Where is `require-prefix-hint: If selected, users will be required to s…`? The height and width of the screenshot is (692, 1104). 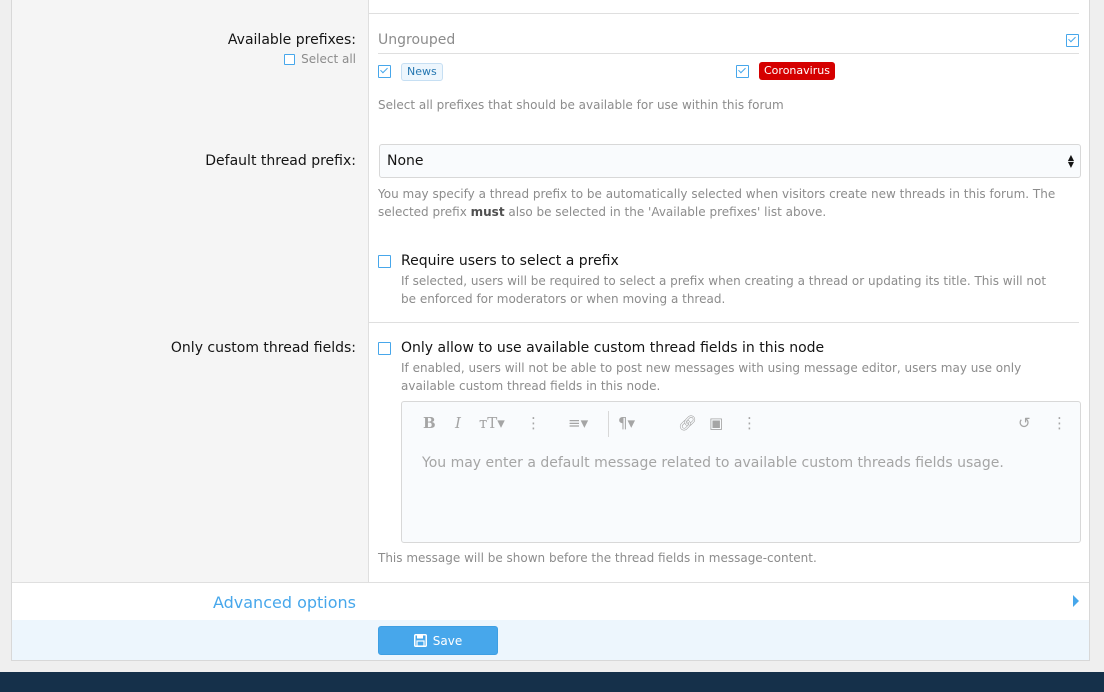 require-prefix-hint: If selected, users will be required to s… is located at coordinates (724, 290).